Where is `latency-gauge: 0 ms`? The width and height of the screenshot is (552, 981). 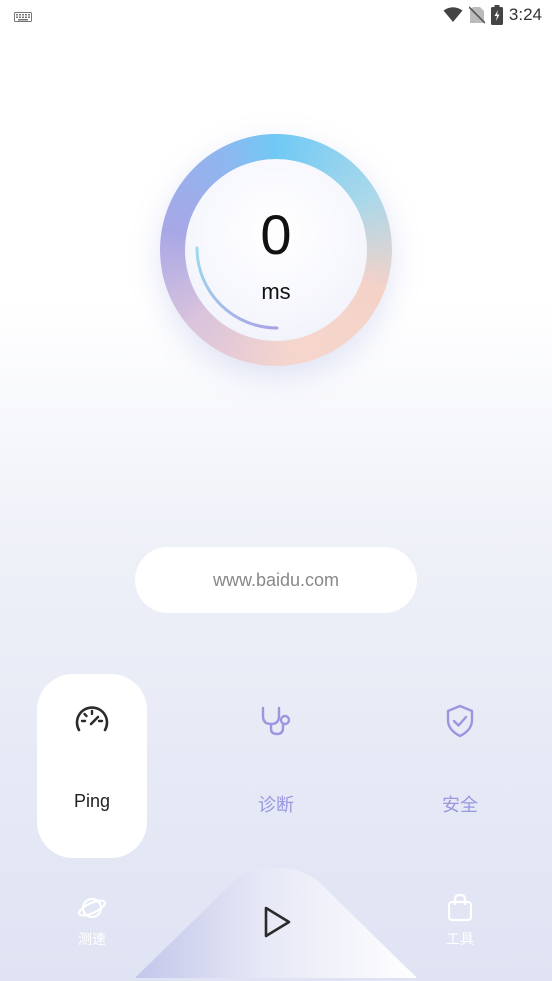 latency-gauge: 0 ms is located at coordinates (276, 250).